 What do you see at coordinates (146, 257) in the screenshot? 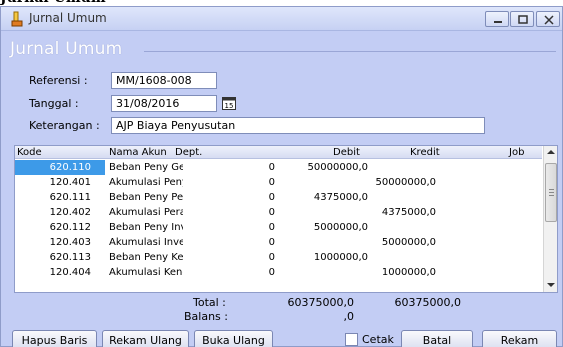
I see `cell-nama-akun: Beban Peny Ker` at bounding box center [146, 257].